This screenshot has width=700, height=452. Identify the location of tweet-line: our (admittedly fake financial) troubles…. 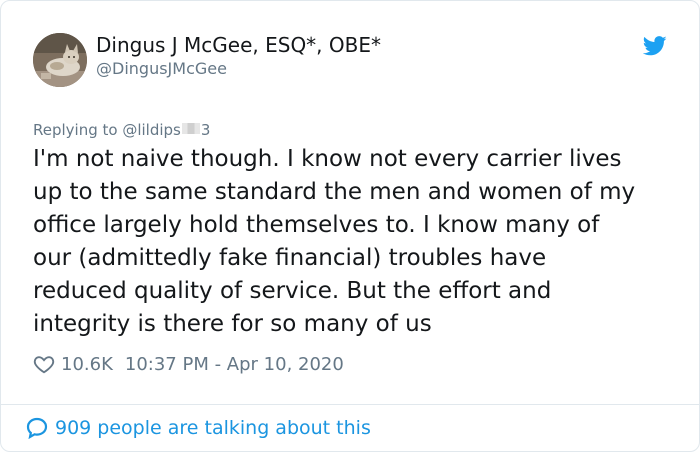
(290, 258).